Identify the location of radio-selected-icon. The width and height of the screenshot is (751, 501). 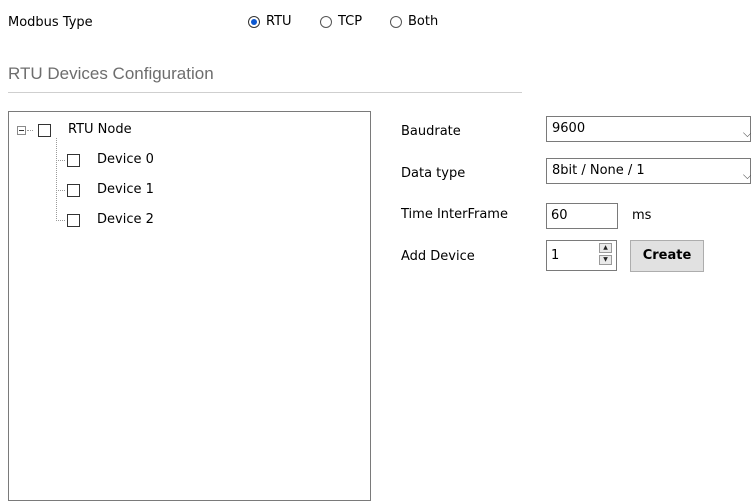
(254, 22).